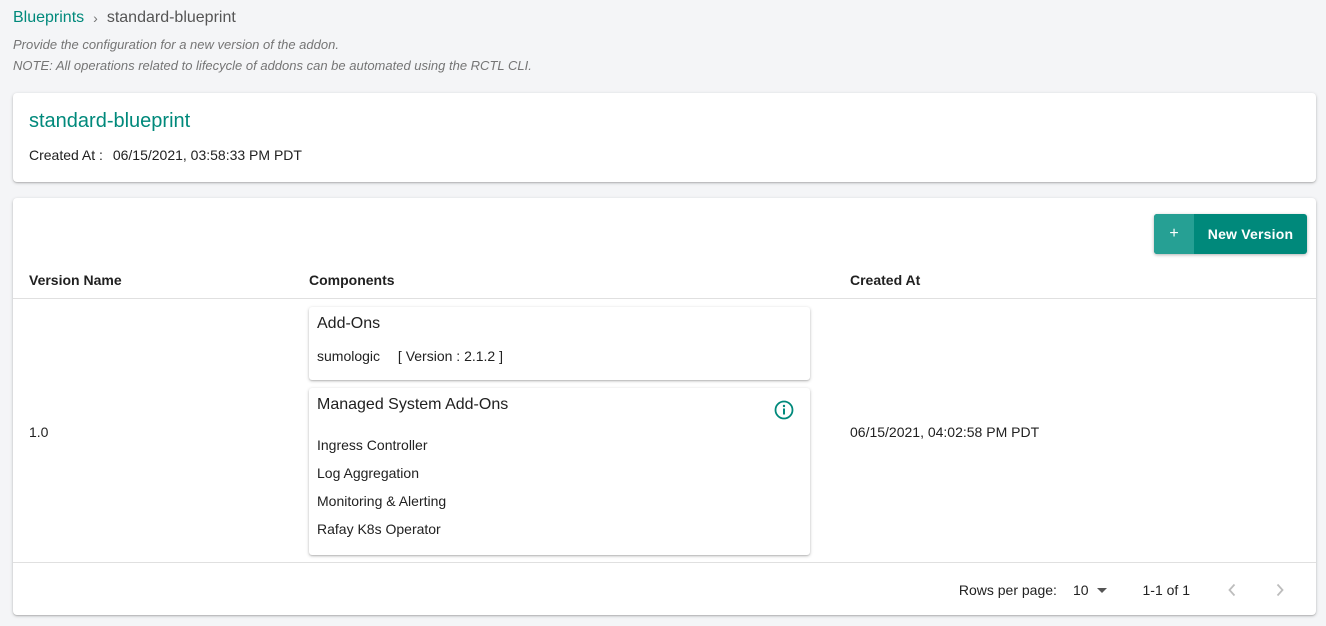 The image size is (1326, 626). Describe the element at coordinates (450, 356) in the screenshot. I see `addon-version: [ Version : 2.1.2 ]` at that location.